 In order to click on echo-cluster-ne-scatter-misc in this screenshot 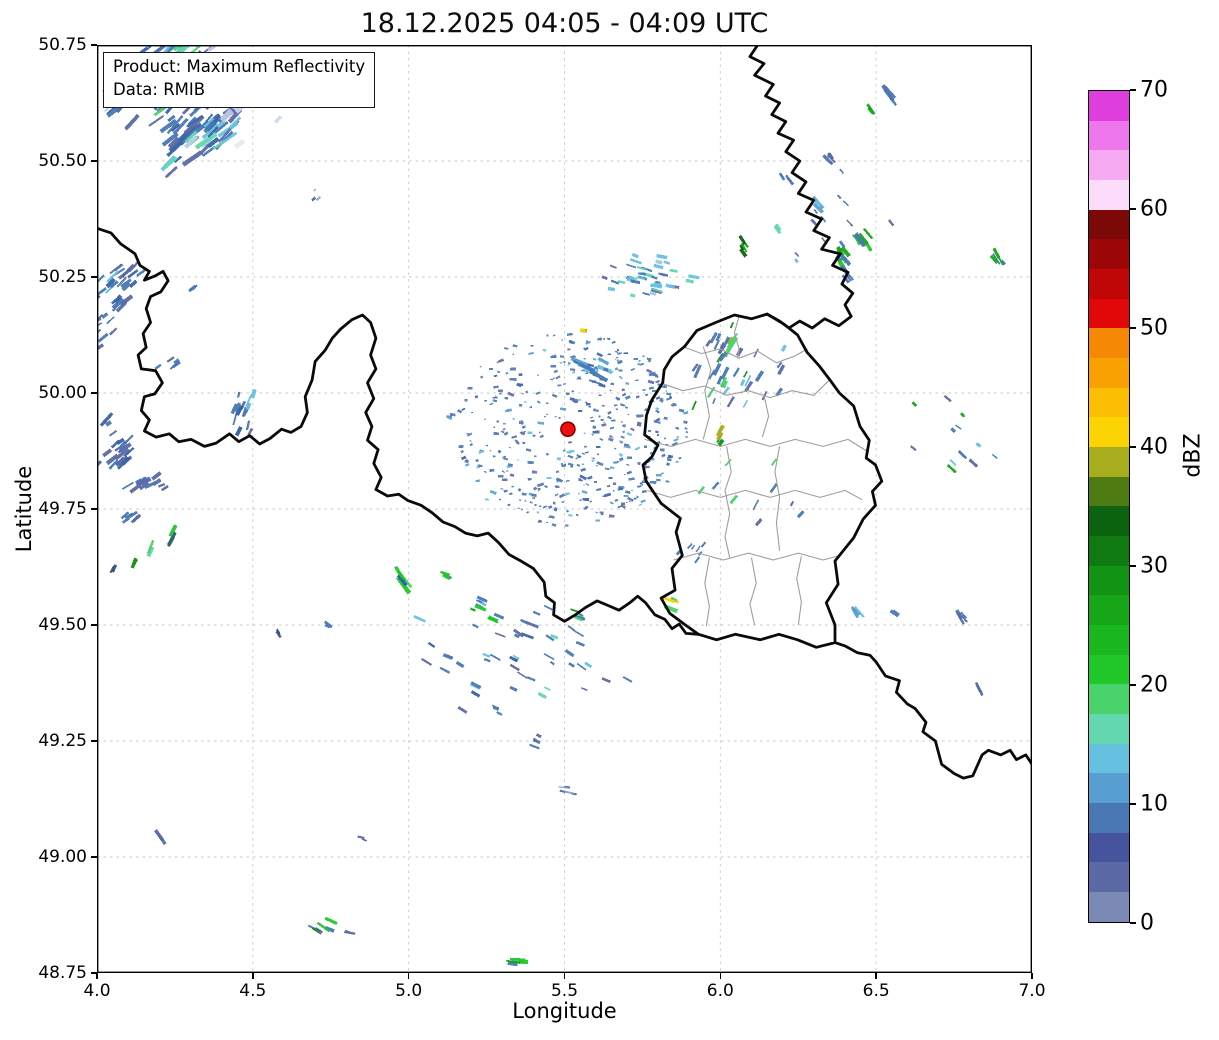, I will do `click(836, 216)`.